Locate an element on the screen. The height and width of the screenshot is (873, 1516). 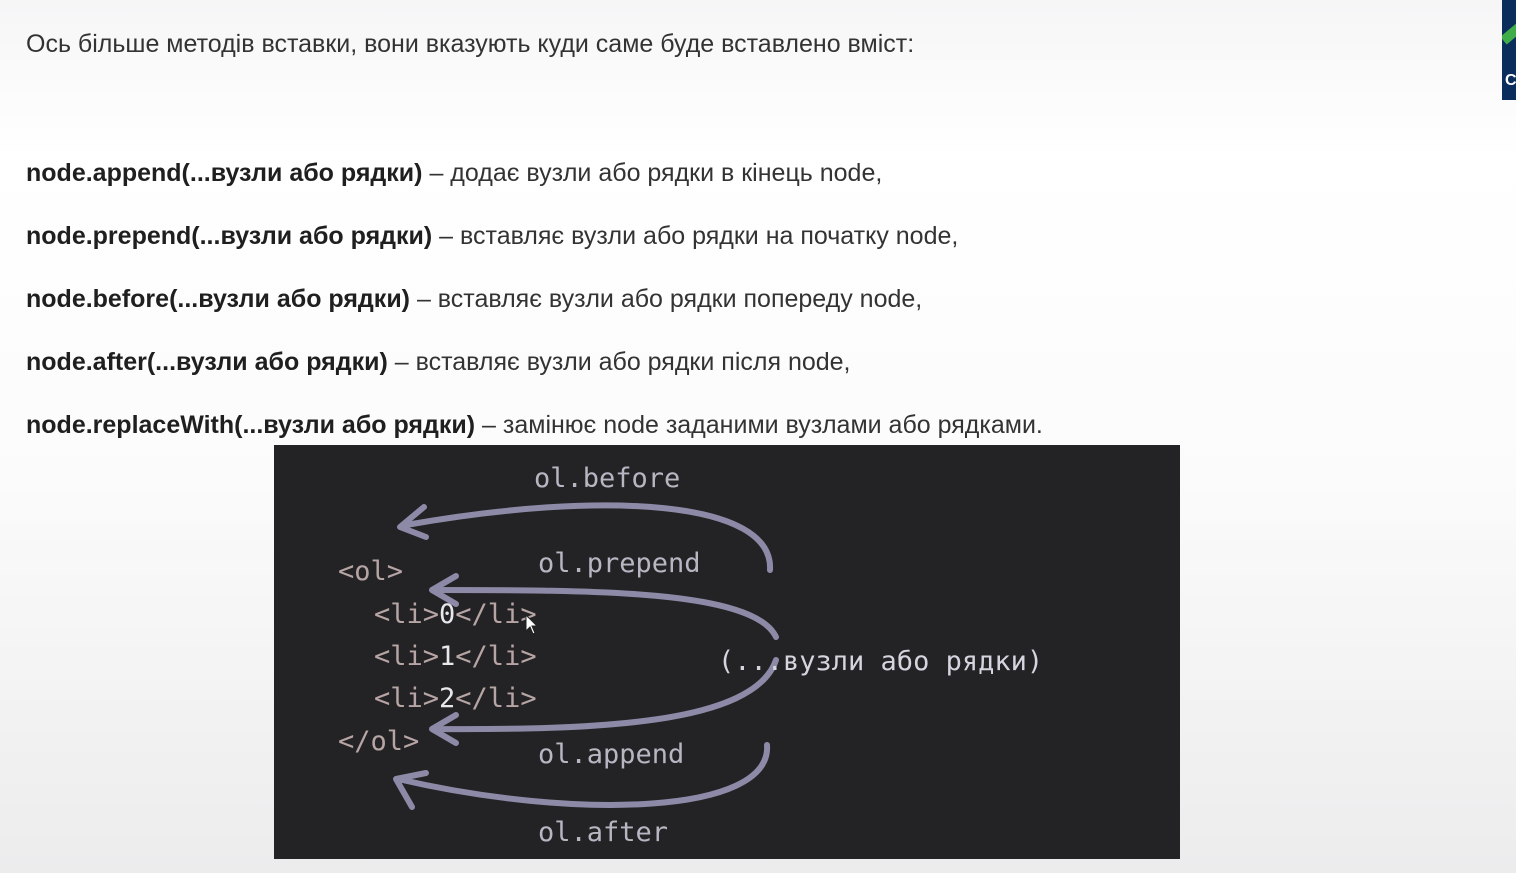
code-li-item-1: <li>1</li> is located at coordinates (455, 656).